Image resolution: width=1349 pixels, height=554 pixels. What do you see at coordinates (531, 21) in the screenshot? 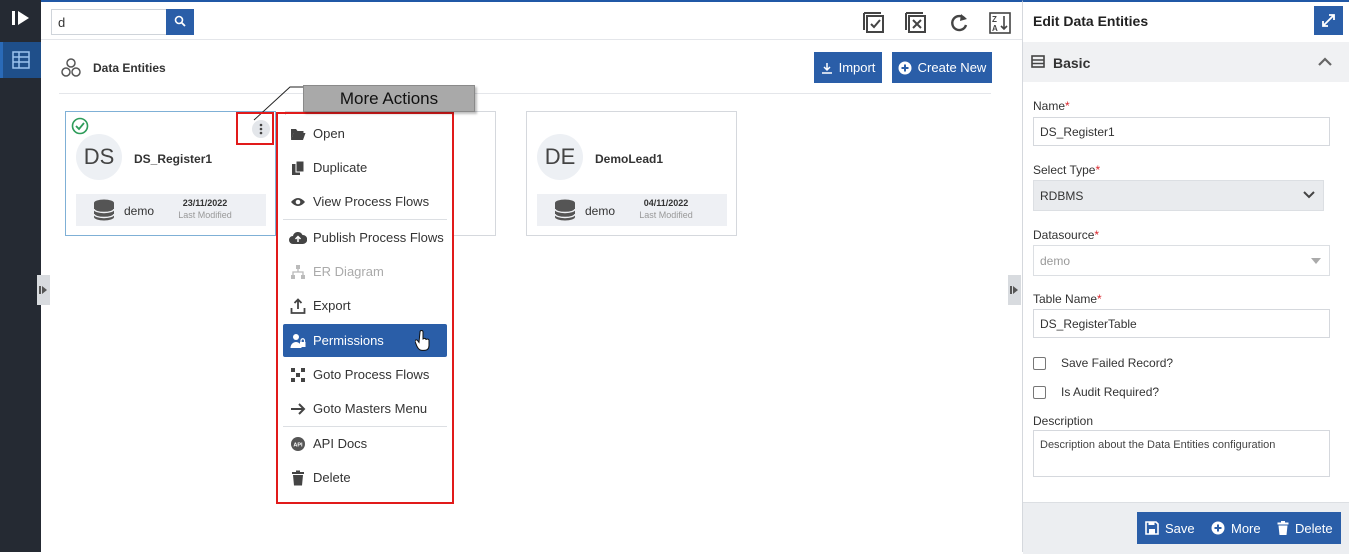
I see `toolbar: ZA` at bounding box center [531, 21].